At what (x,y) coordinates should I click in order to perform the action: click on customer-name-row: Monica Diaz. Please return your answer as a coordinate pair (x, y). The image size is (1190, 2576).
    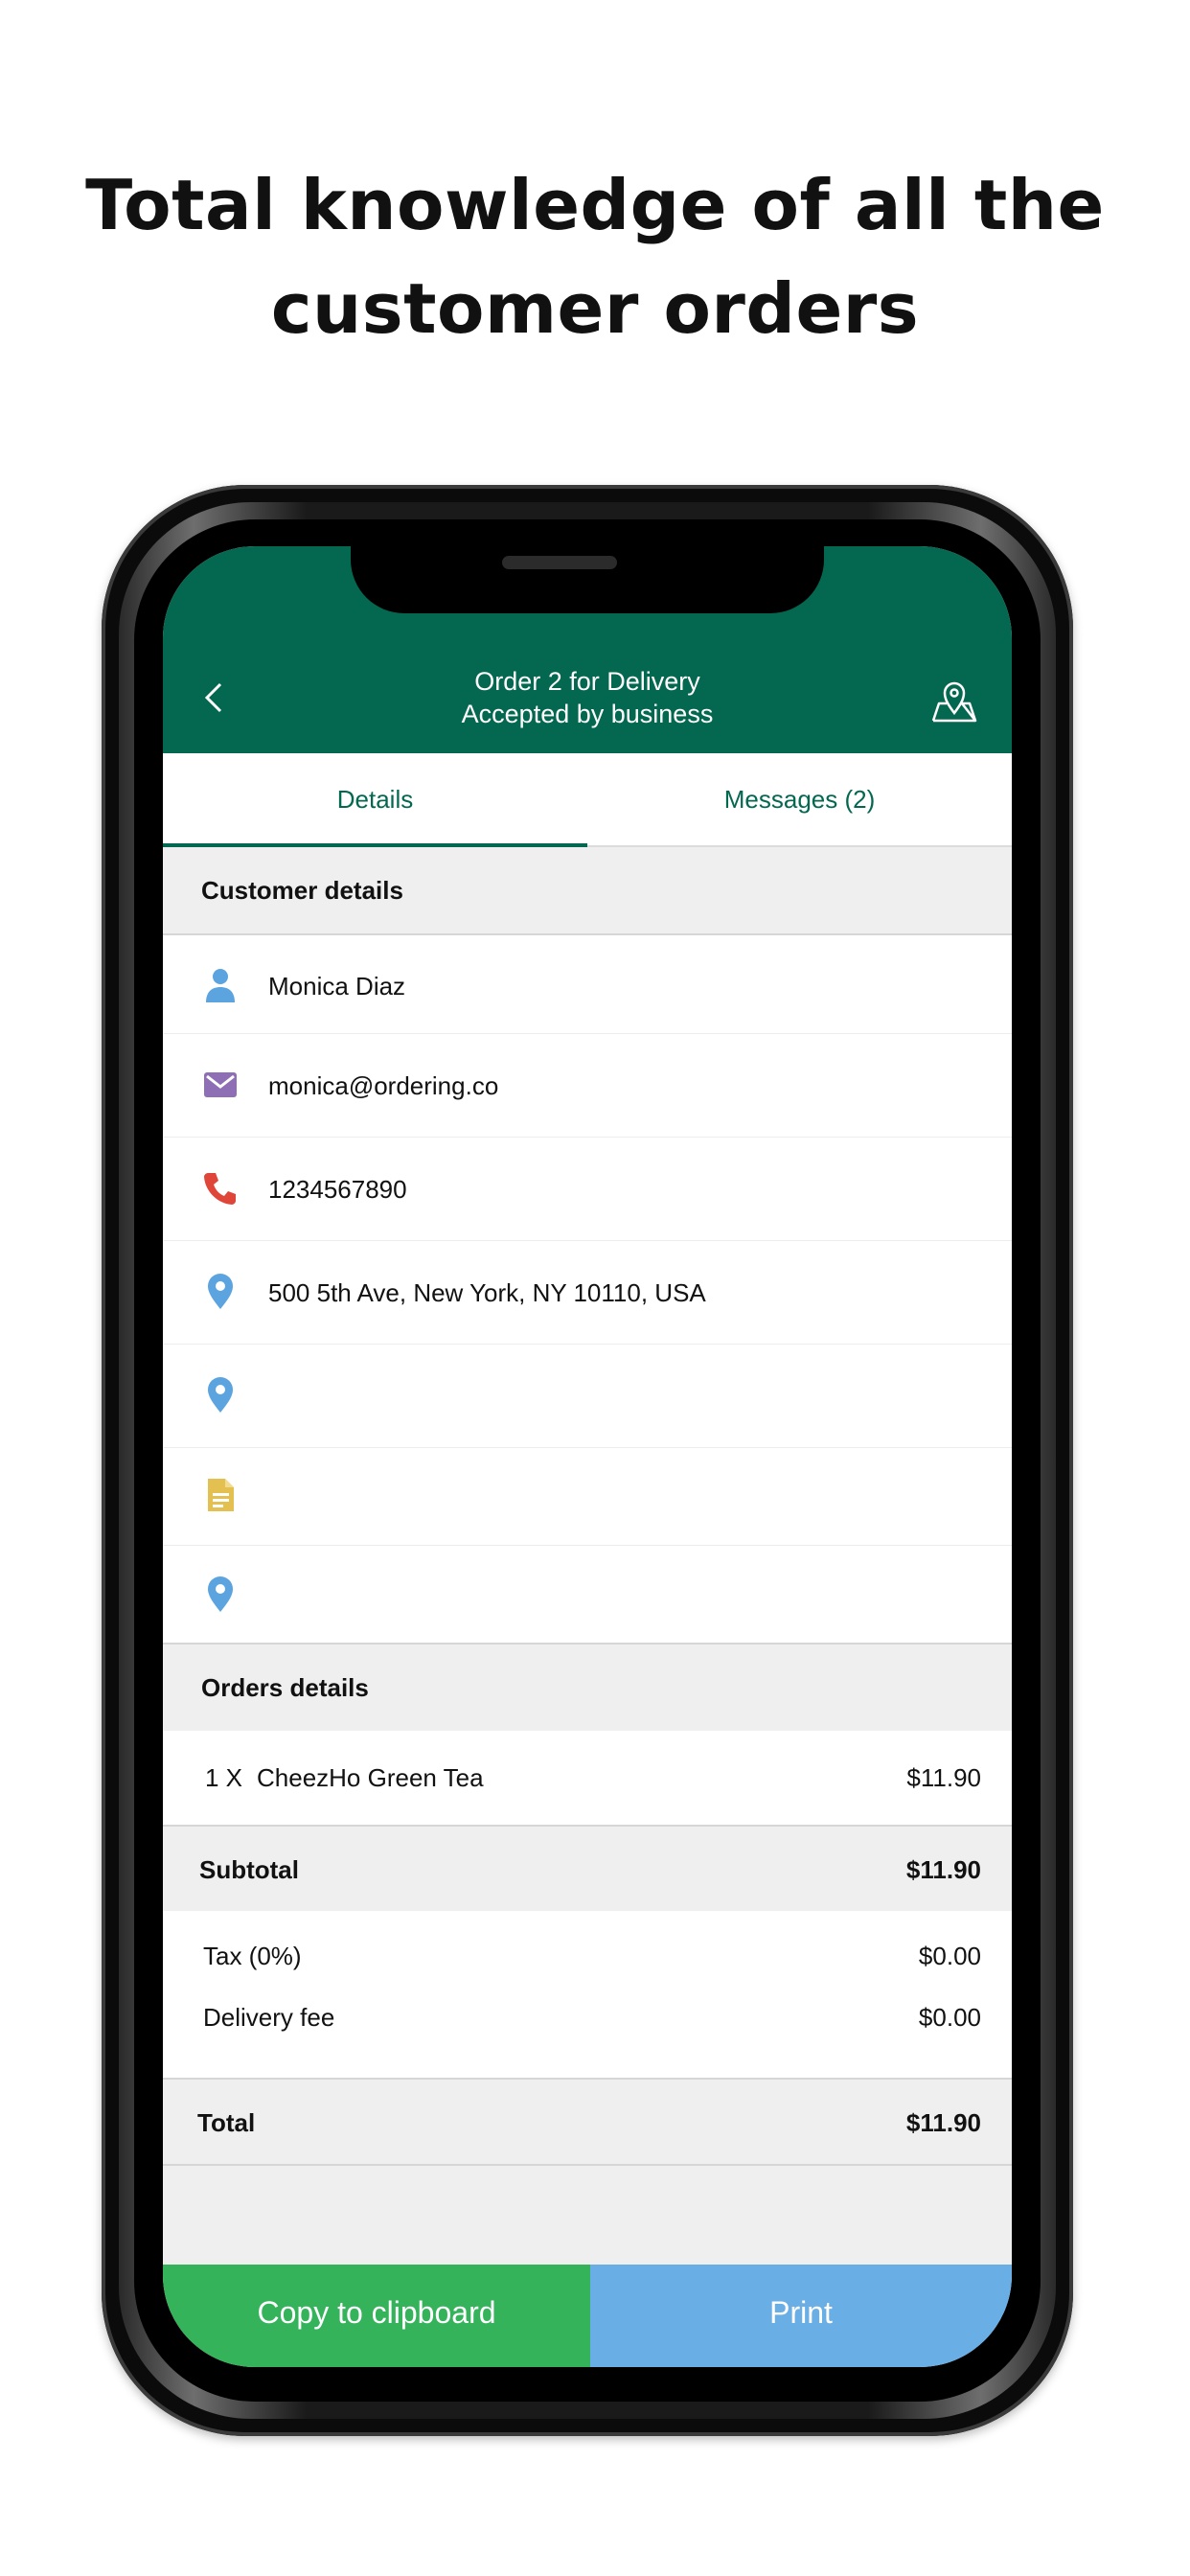
    Looking at the image, I should click on (588, 985).